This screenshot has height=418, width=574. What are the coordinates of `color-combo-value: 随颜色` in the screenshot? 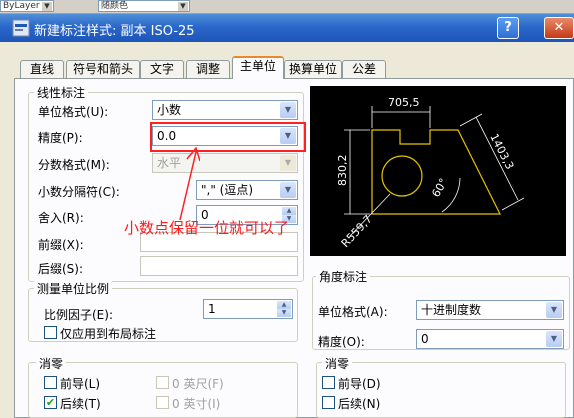 It's located at (115, 6).